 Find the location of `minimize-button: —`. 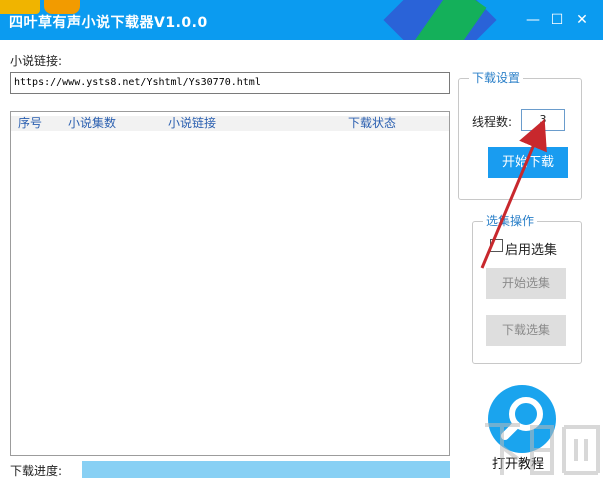

minimize-button: — is located at coordinates (533, 20).